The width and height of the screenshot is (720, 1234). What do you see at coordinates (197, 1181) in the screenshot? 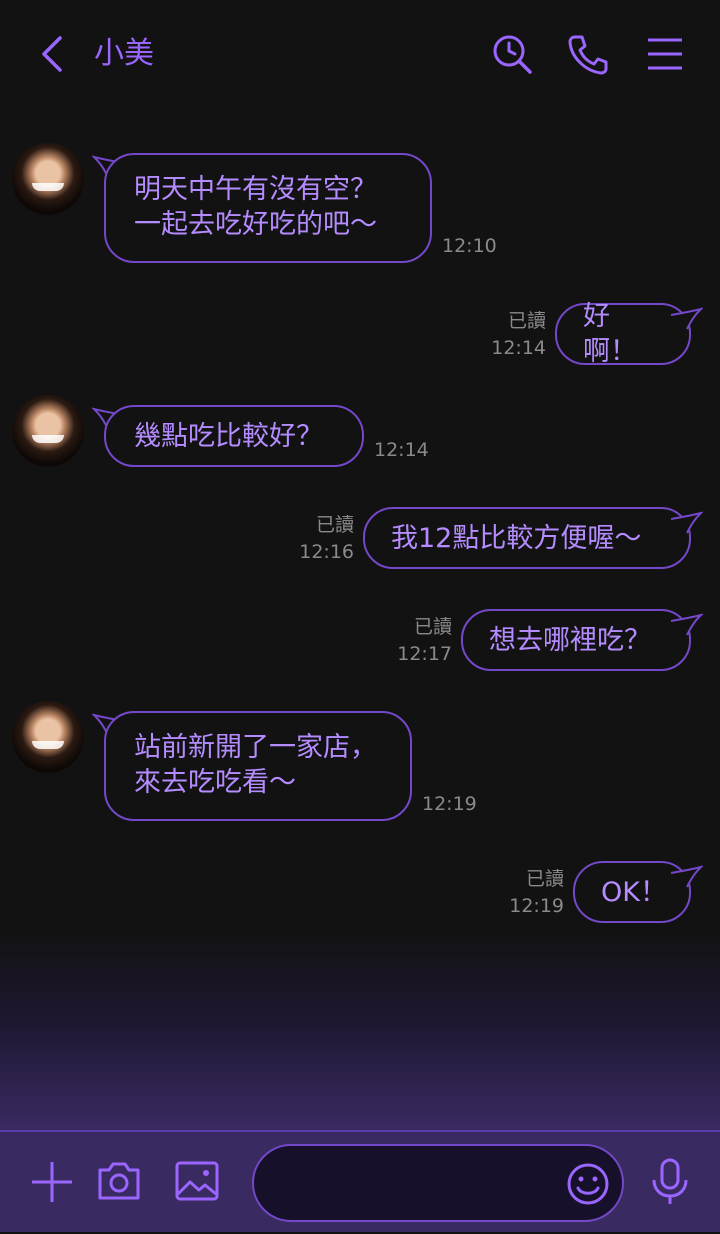
I see `image-icon` at bounding box center [197, 1181].